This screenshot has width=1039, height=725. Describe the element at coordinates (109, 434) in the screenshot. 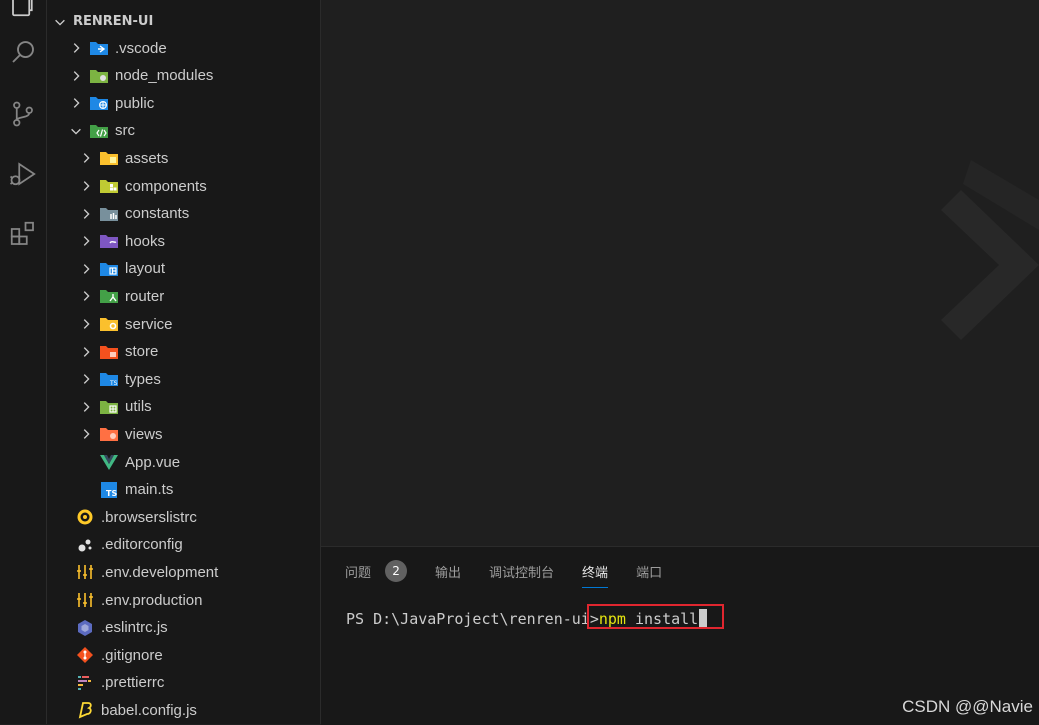

I see `views-folder-icon` at that location.